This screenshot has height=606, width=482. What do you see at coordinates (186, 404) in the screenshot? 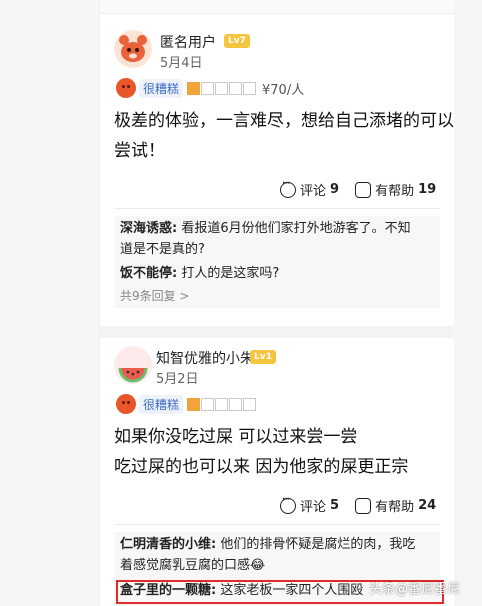
I see `rating-row: 很糟糕` at bounding box center [186, 404].